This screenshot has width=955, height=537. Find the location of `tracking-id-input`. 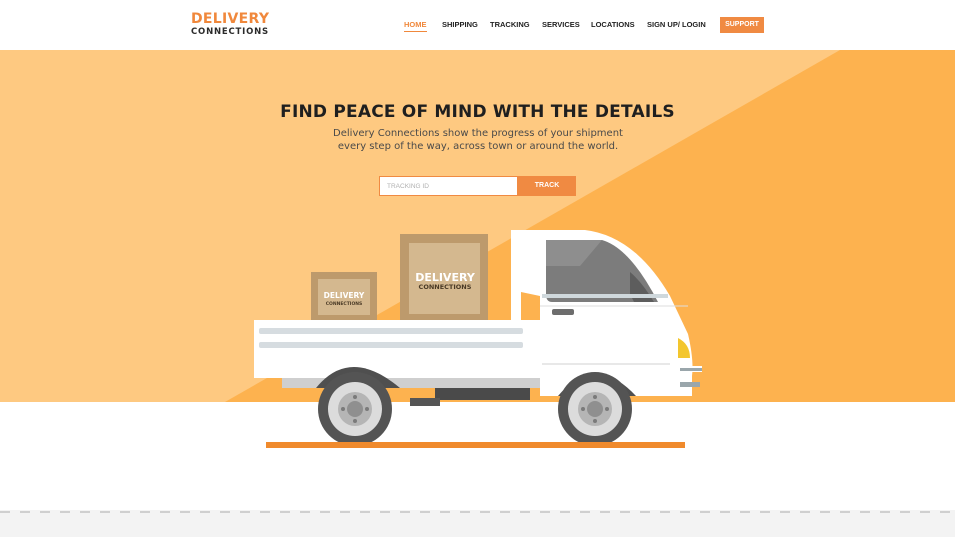

tracking-id-input is located at coordinates (448, 186).